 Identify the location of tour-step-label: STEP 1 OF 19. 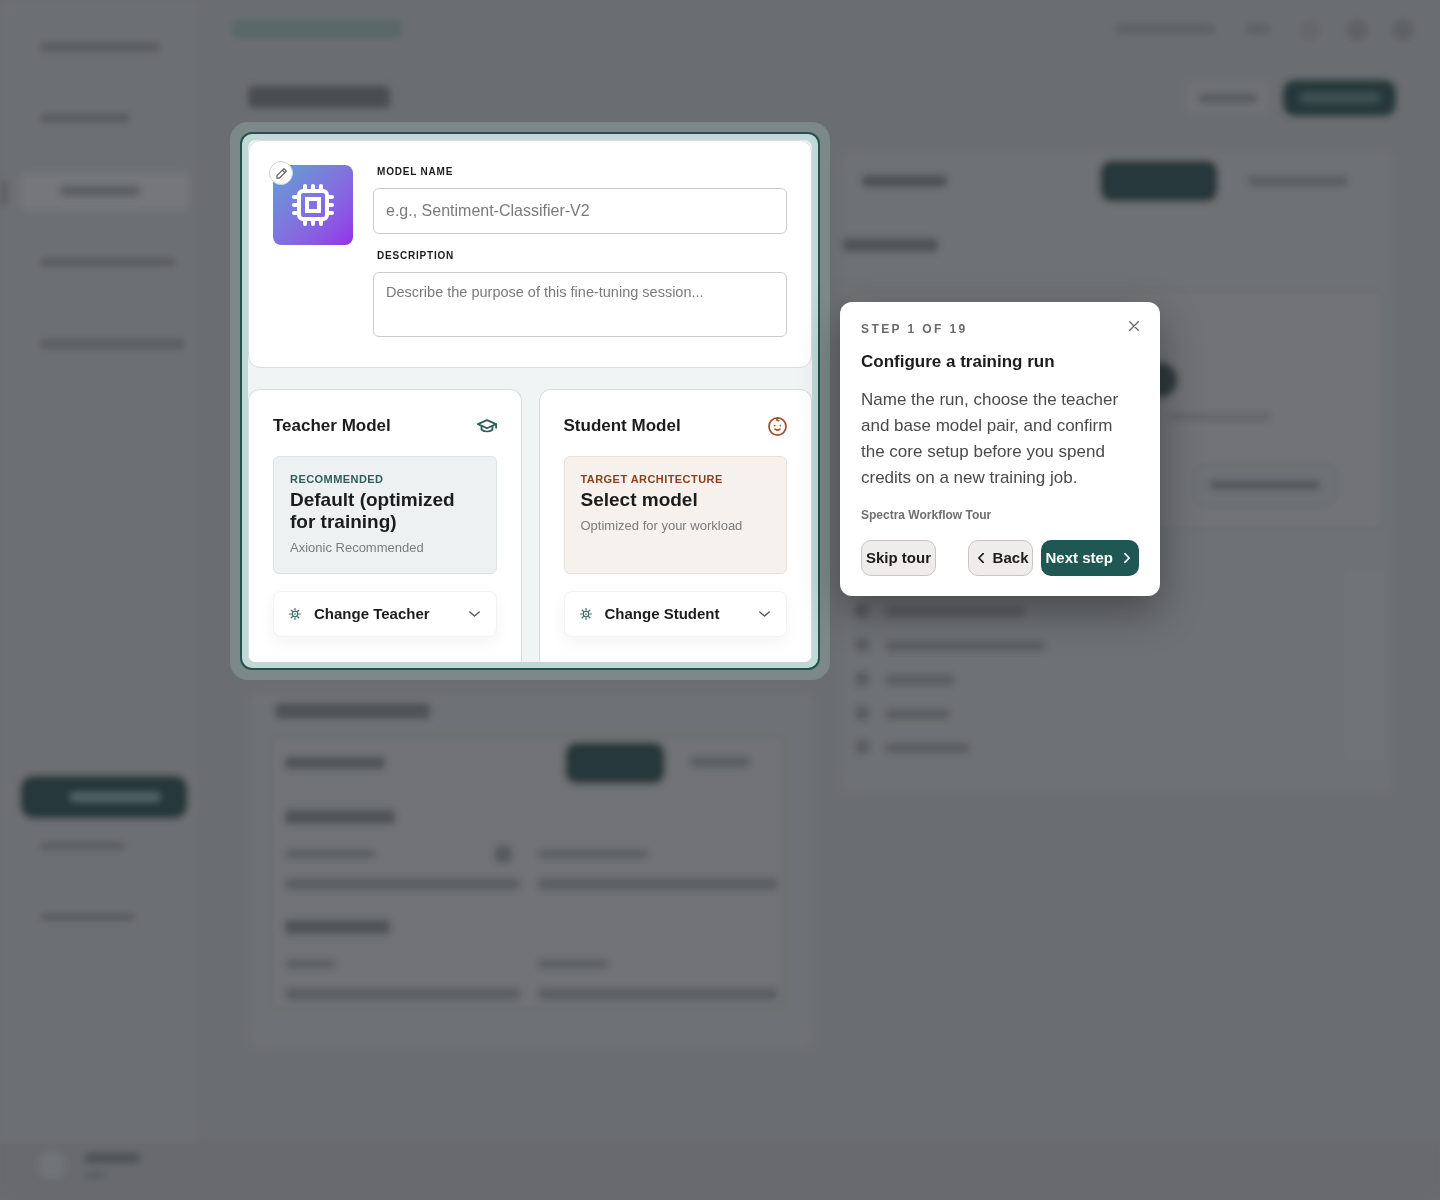
(914, 329).